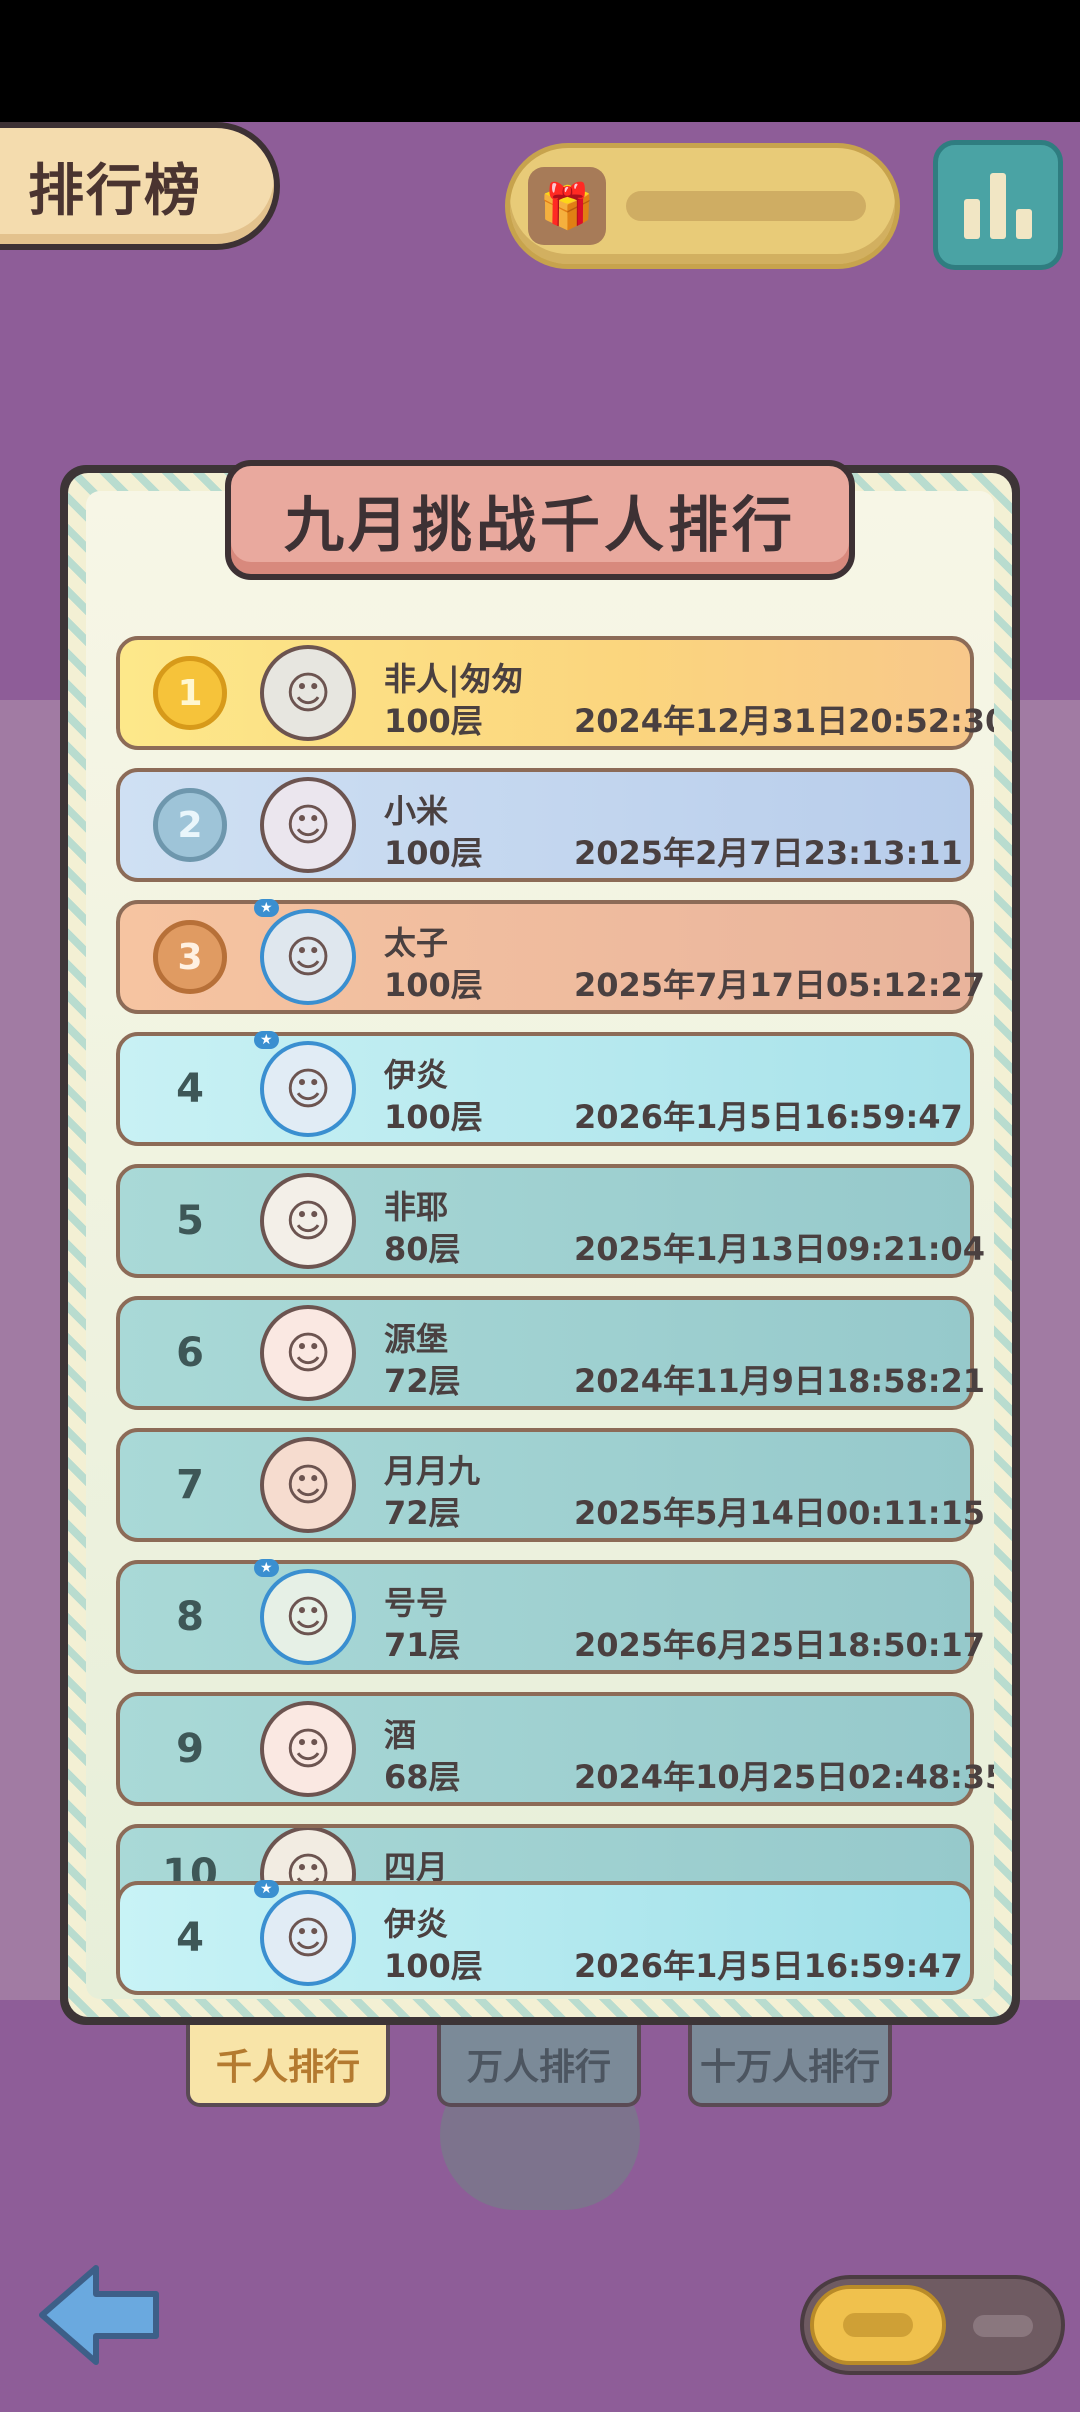 The width and height of the screenshot is (1080, 2412). I want to click on player-name: 源堡, so click(416, 1339).